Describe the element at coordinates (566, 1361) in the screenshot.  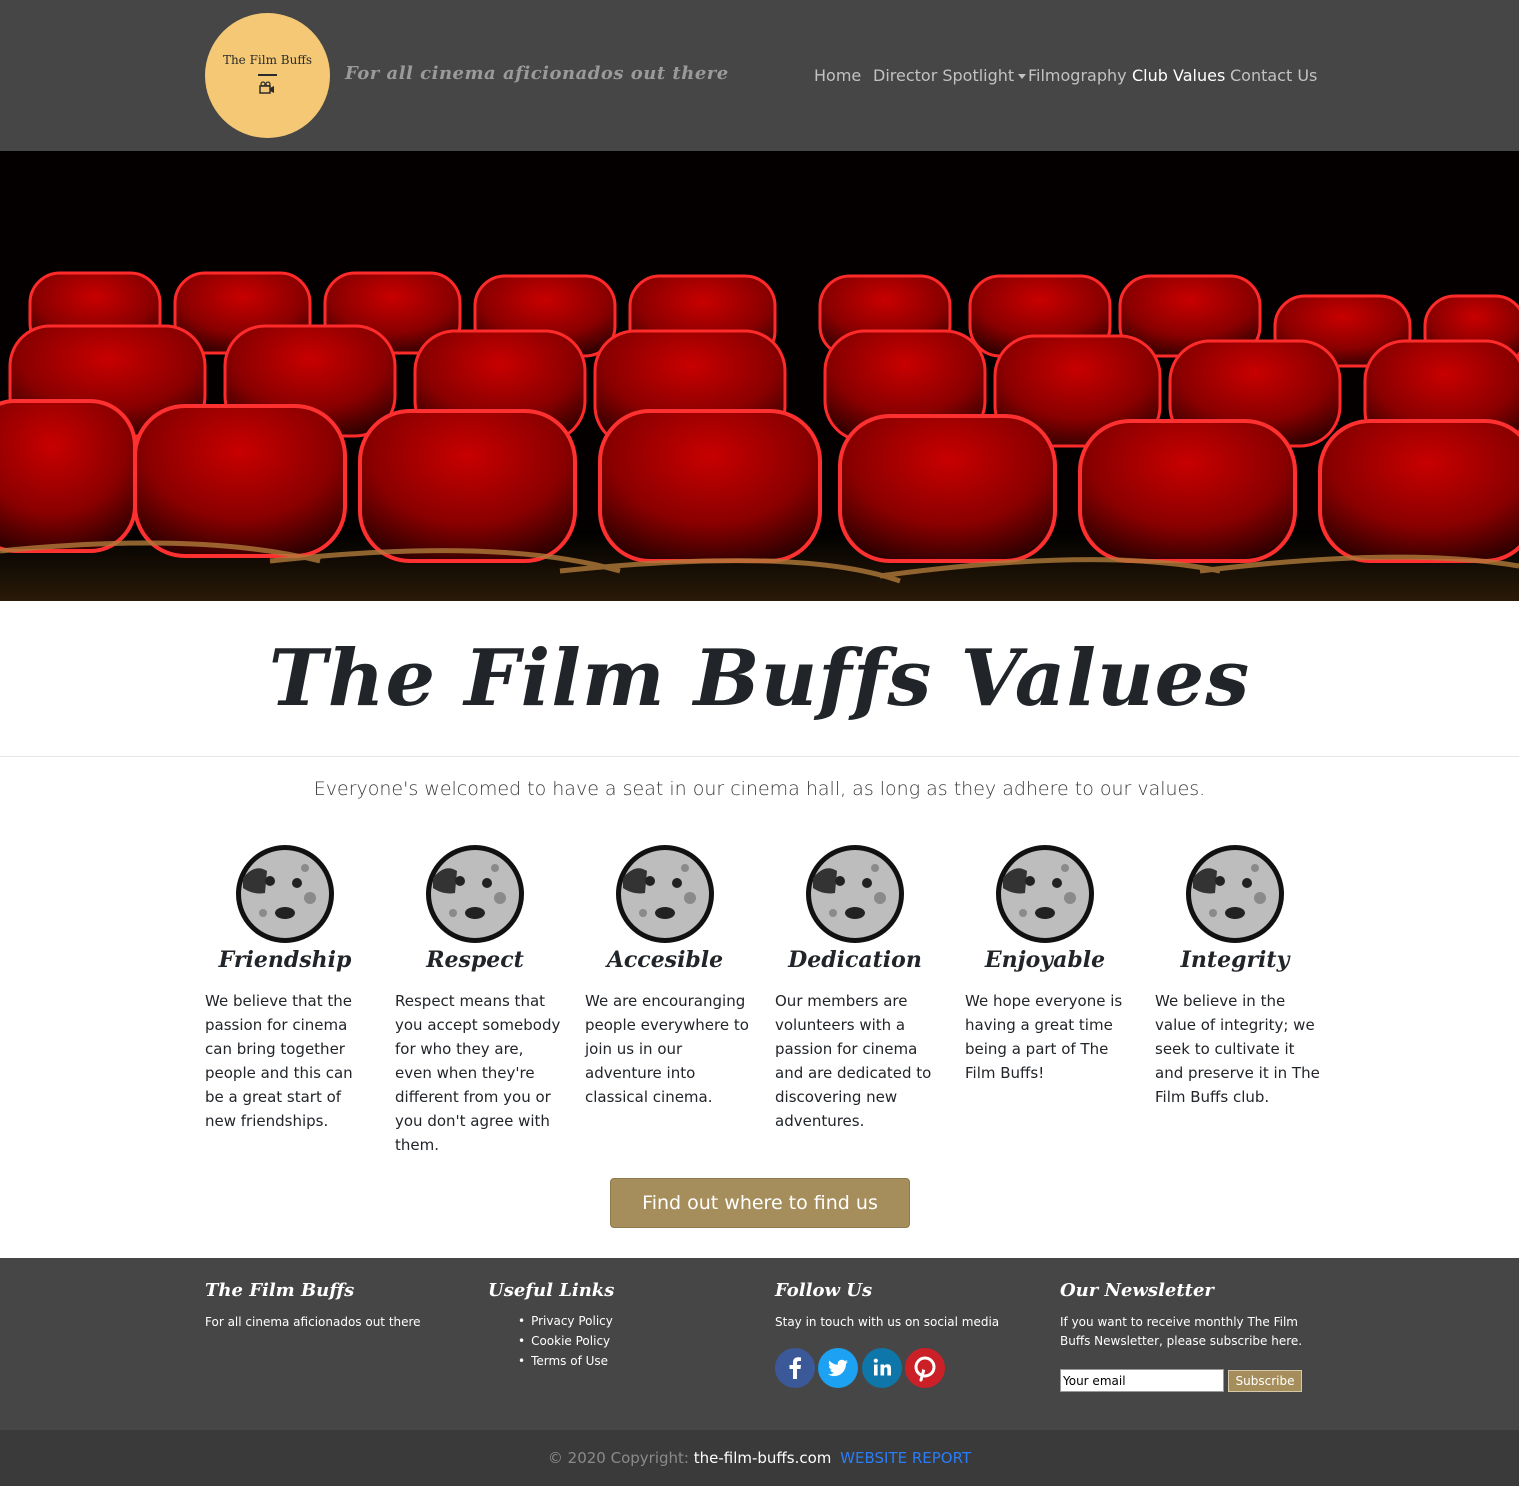
I see `terms-of-use-link: Terms of Use` at that location.